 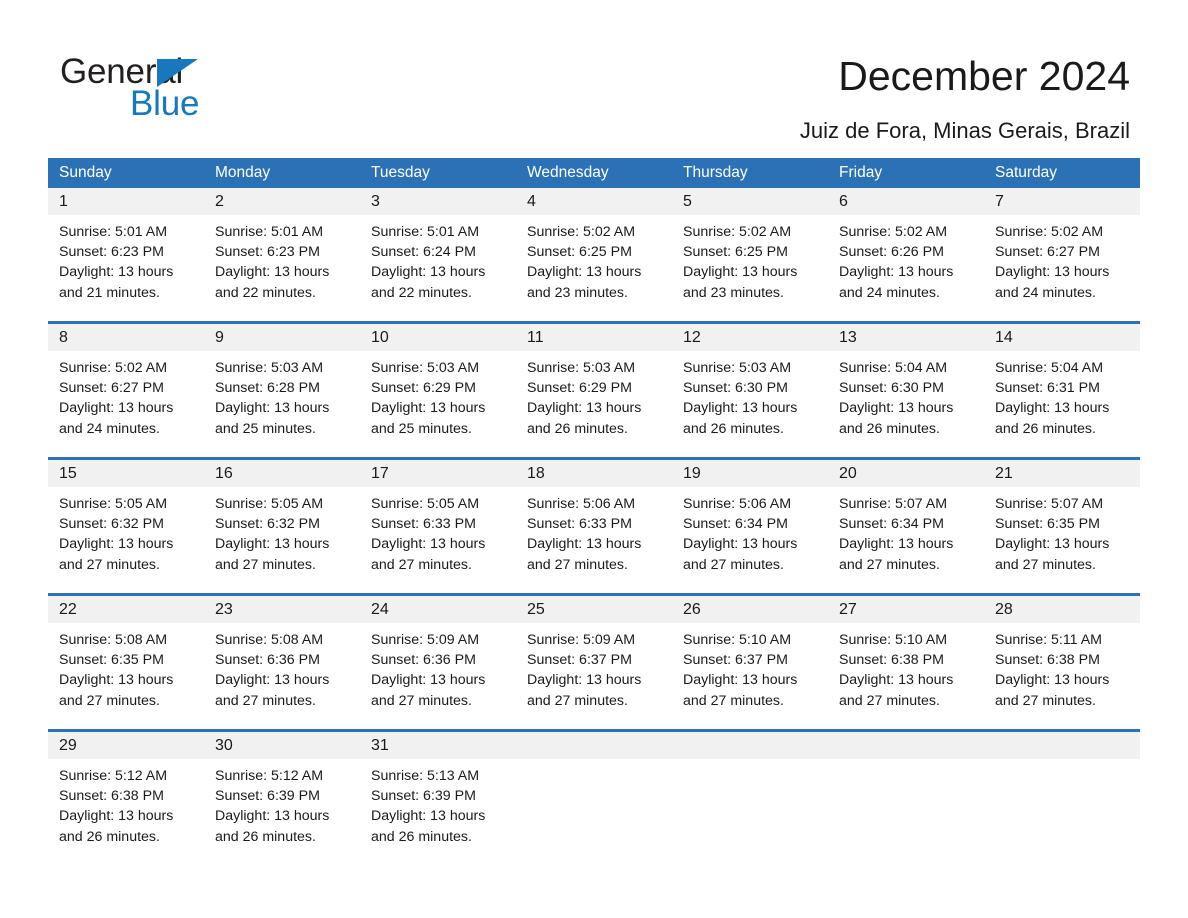 What do you see at coordinates (906, 337) in the screenshot?
I see `day-number: 13` at bounding box center [906, 337].